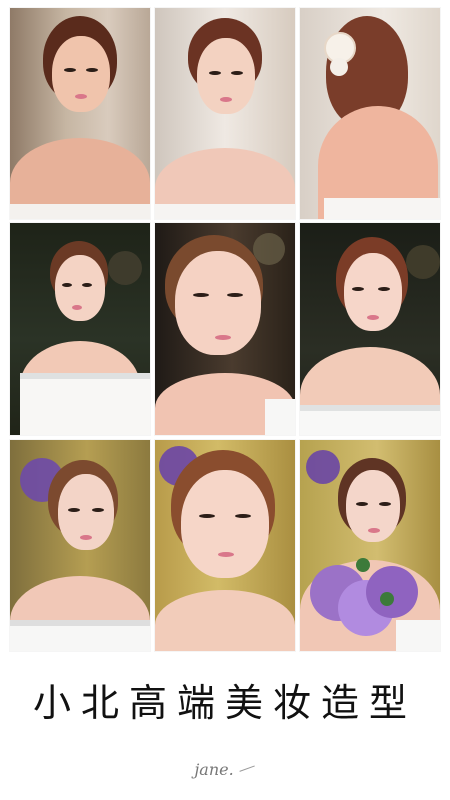 The width and height of the screenshot is (450, 800). I want to click on studio-caption: 小北高端美妆造型, so click(224, 703).